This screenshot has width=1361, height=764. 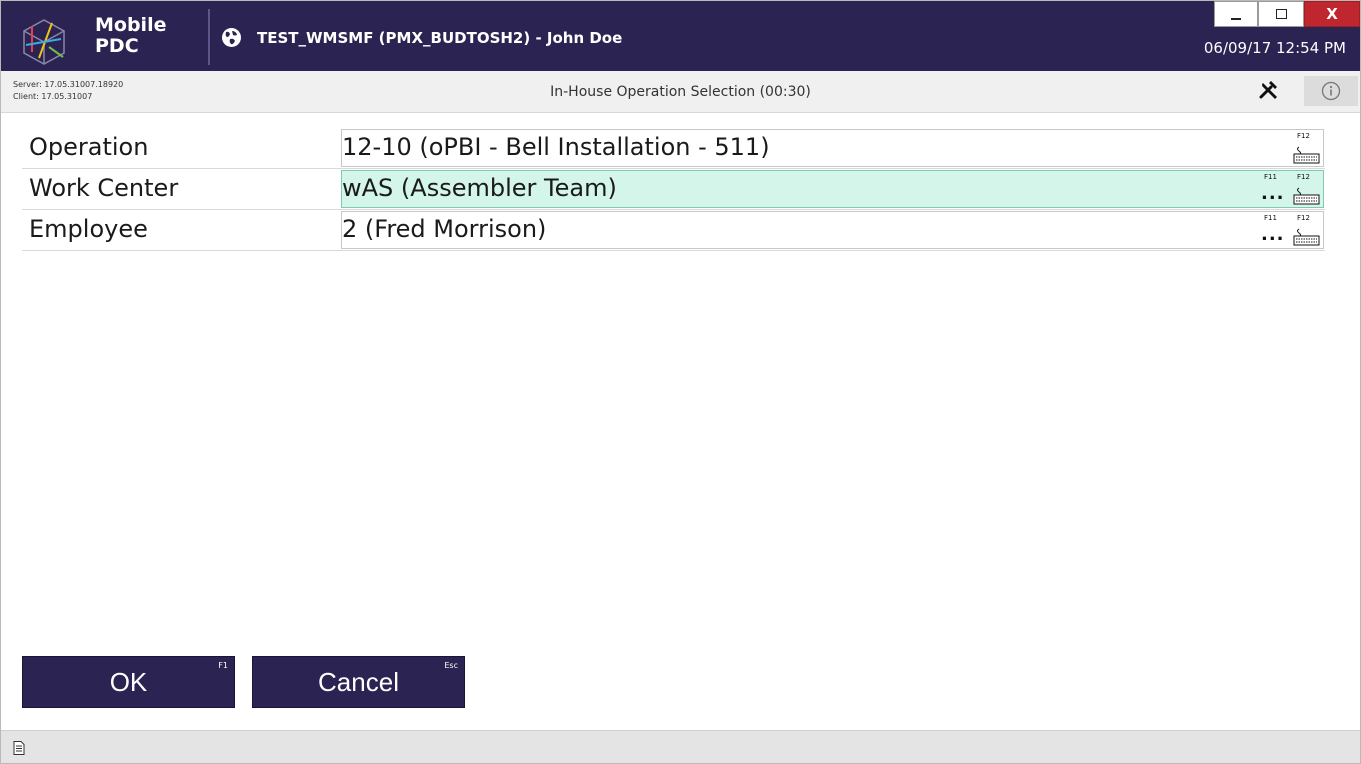 What do you see at coordinates (1270, 218) in the screenshot?
I see `employee-f11-hint: F11` at bounding box center [1270, 218].